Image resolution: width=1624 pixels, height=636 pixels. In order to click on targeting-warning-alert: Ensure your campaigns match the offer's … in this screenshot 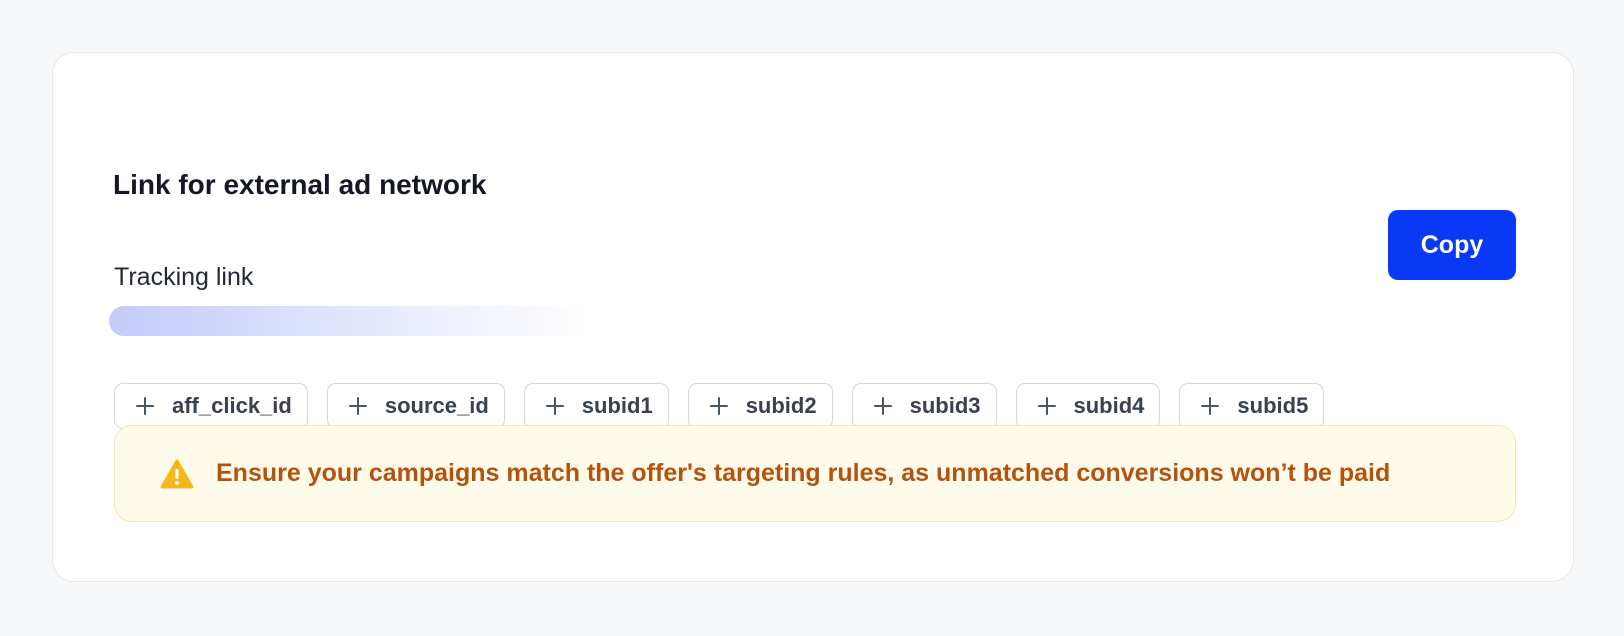, I will do `click(815, 473)`.